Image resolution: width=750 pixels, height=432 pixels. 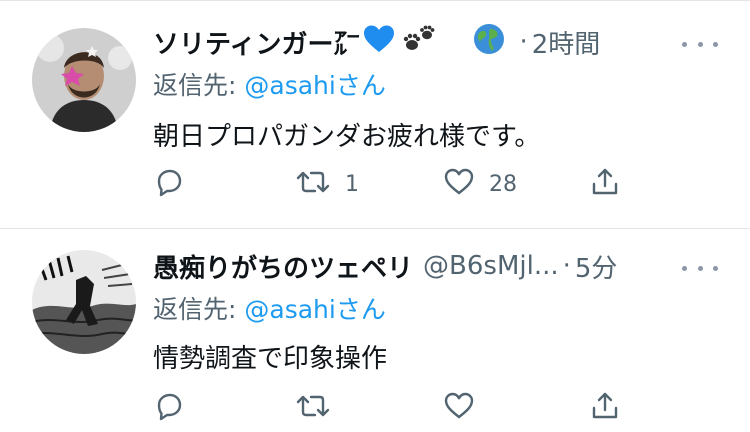 What do you see at coordinates (393, 184) in the screenshot?
I see `action-bar: 1 28` at bounding box center [393, 184].